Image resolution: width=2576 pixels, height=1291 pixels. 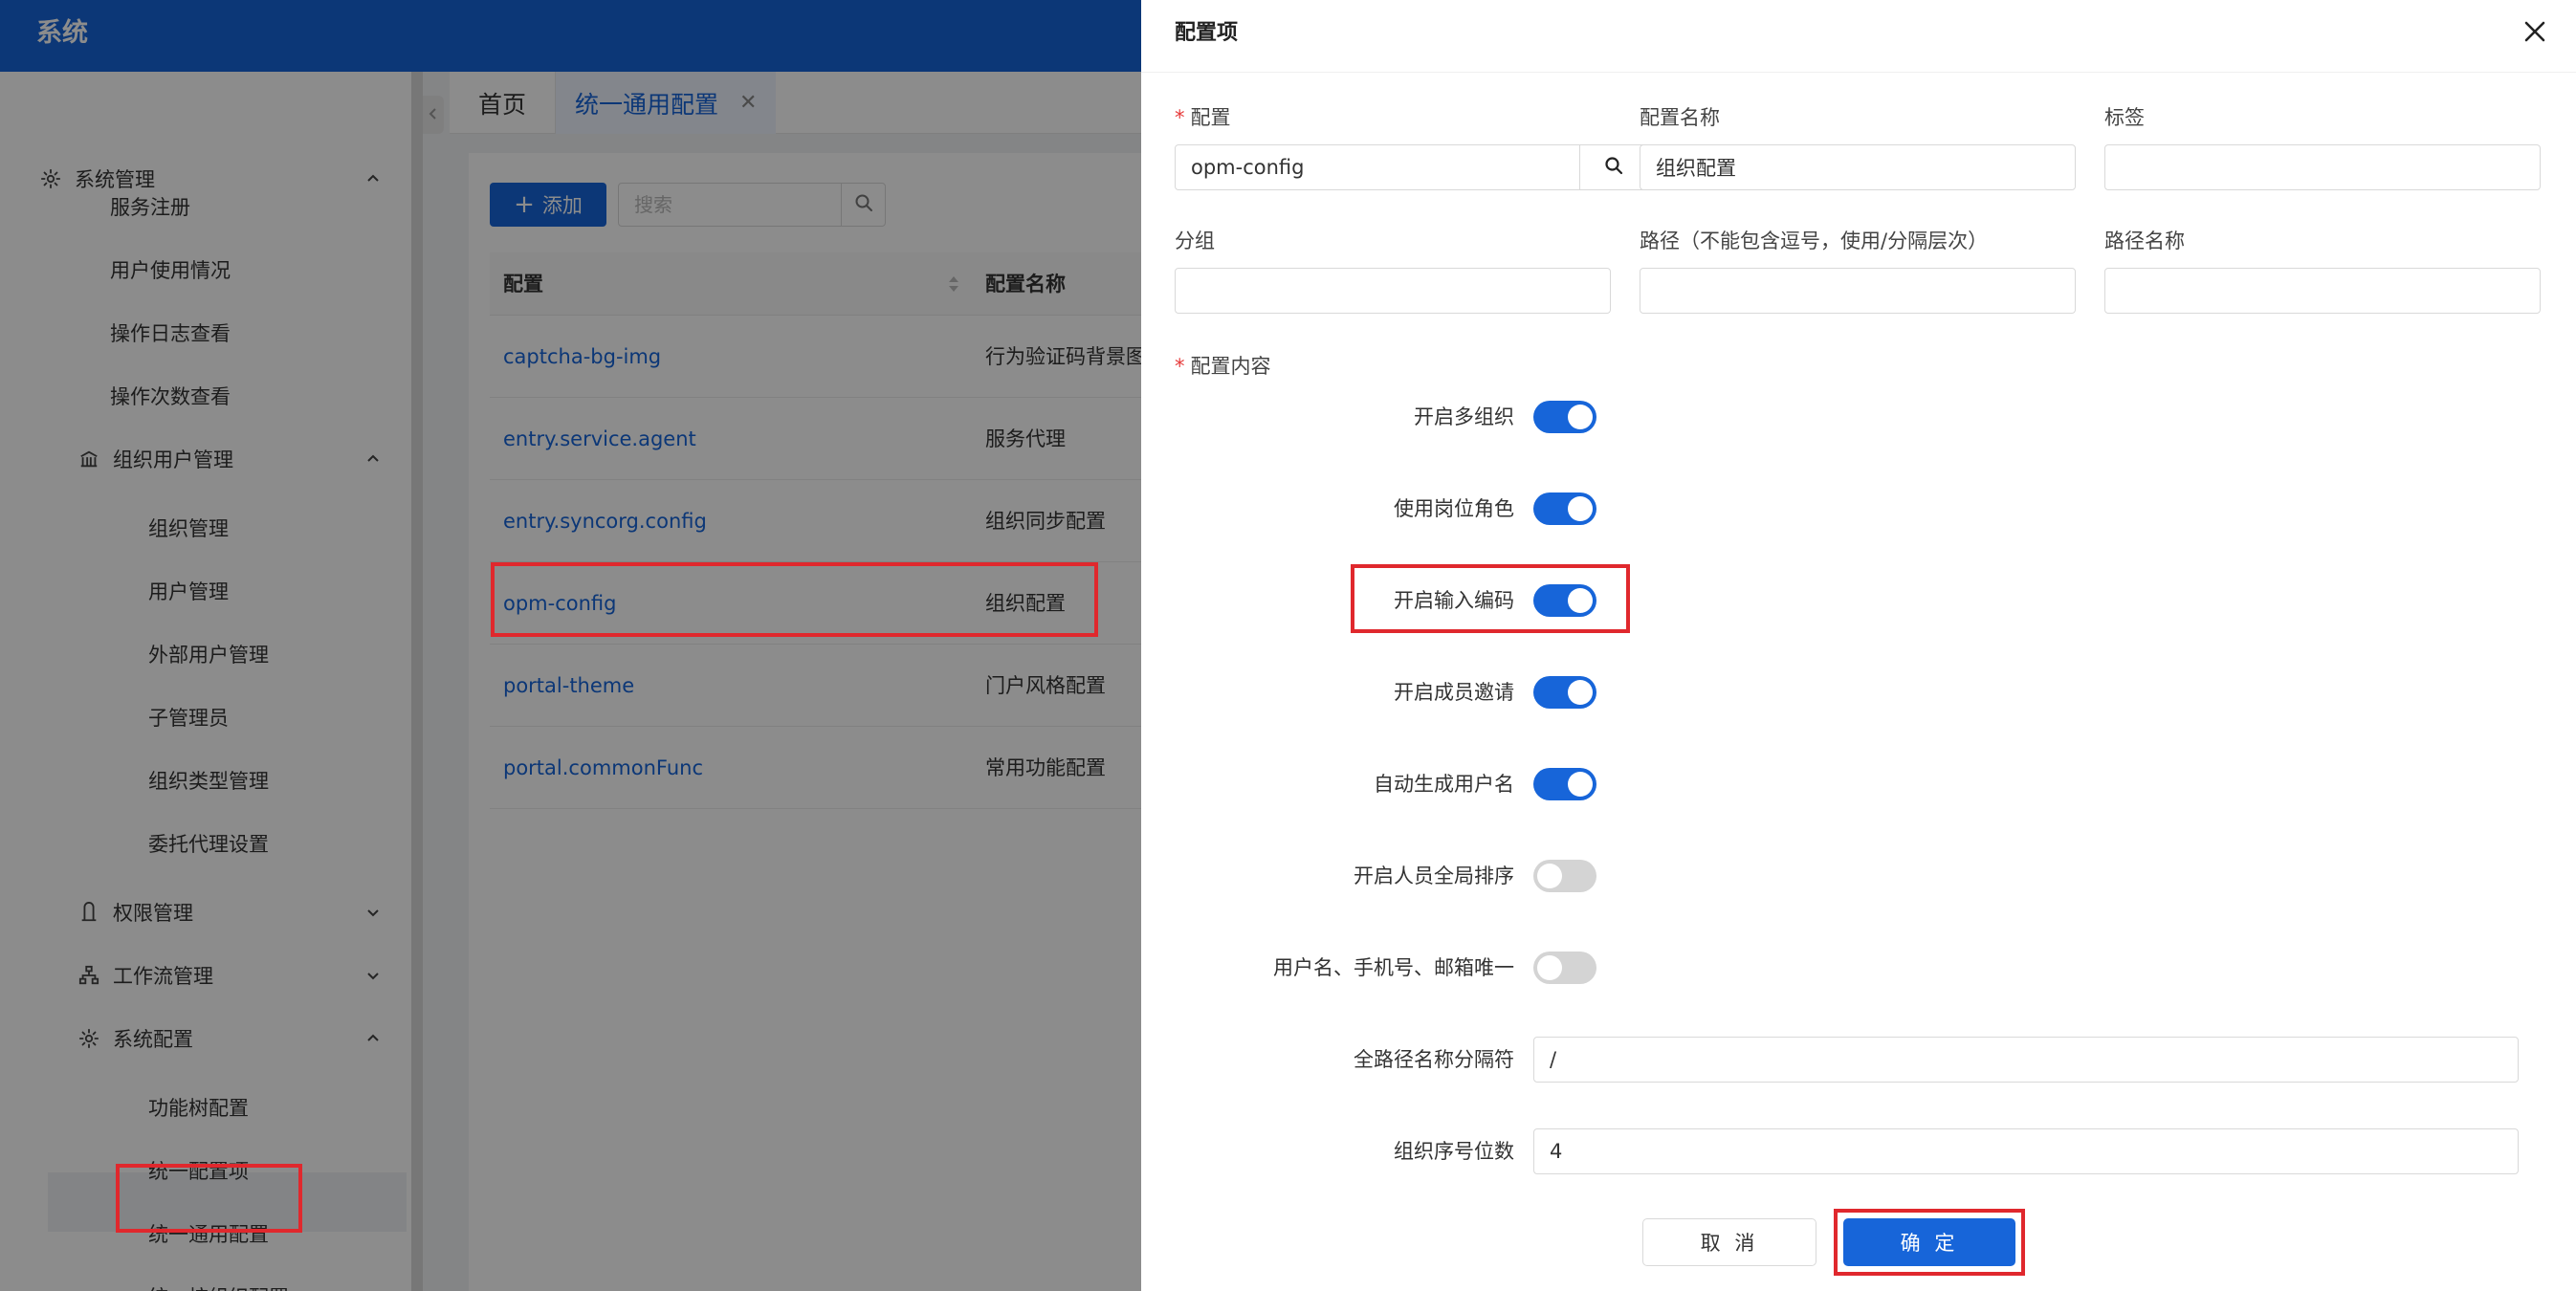 What do you see at coordinates (1444, 784) in the screenshot?
I see `switch-label-auto-username: 自动生成用户名` at bounding box center [1444, 784].